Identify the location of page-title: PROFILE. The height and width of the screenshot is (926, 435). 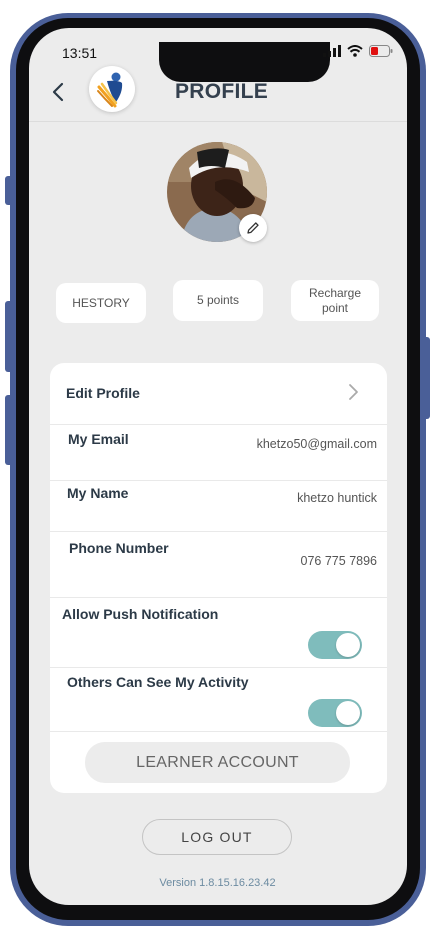
(222, 91).